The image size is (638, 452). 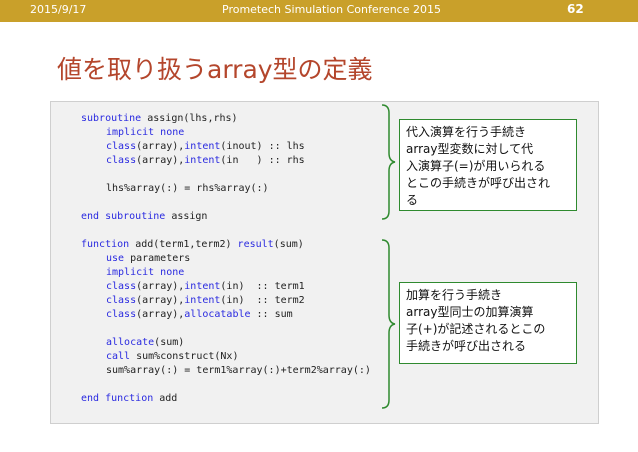 What do you see at coordinates (466, 346) in the screenshot?
I see `note-line: 手続きが呼び出される` at bounding box center [466, 346].